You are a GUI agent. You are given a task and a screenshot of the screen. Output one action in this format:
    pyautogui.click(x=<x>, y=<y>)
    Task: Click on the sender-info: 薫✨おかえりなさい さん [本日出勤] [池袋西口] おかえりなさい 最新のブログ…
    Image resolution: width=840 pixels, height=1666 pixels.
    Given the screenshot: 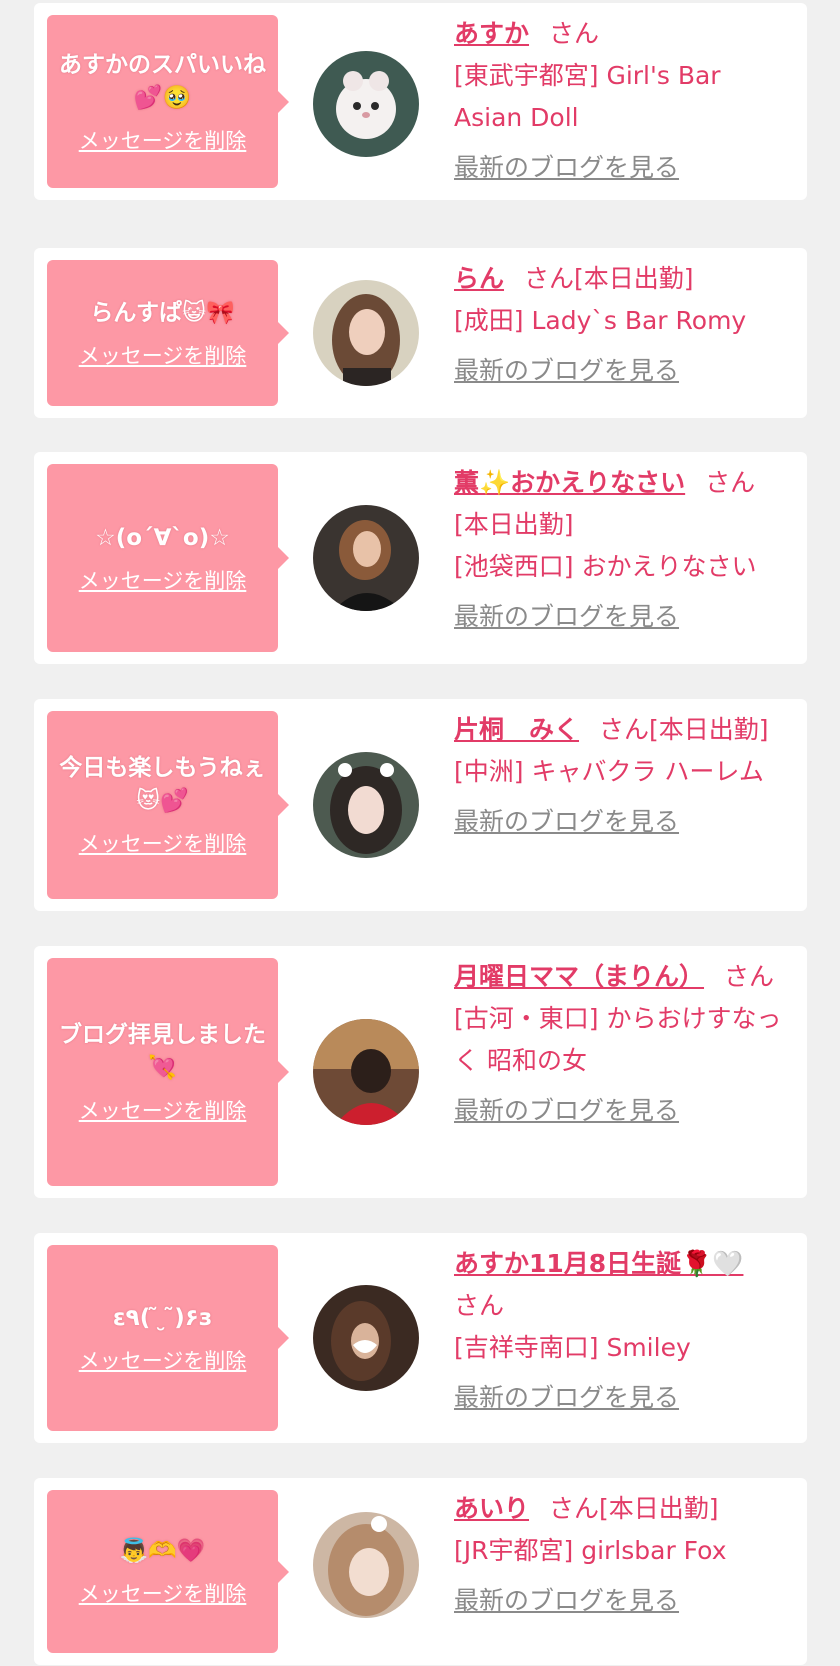 What is the action you would take?
    pyautogui.click(x=624, y=550)
    